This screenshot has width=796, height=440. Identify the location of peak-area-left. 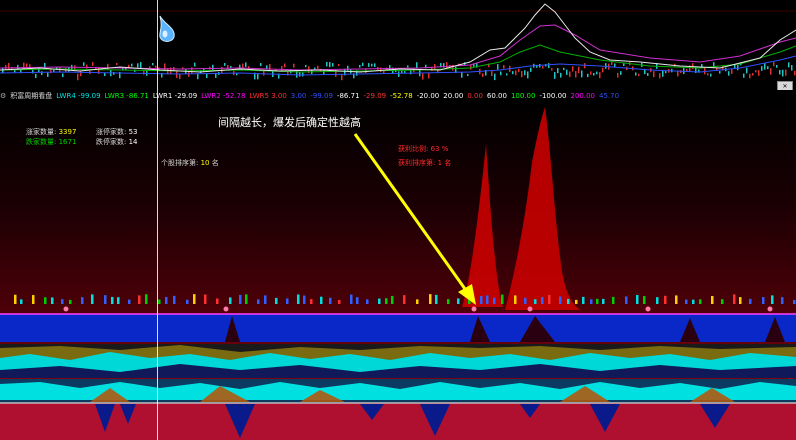
(482, 225).